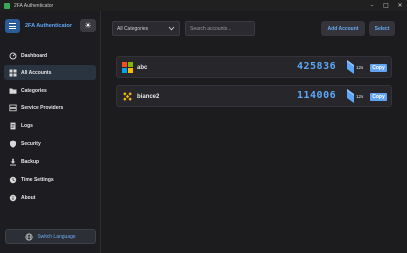 This screenshot has height=253, width=407. I want to click on window-controls: – □ ✕, so click(386, 5).